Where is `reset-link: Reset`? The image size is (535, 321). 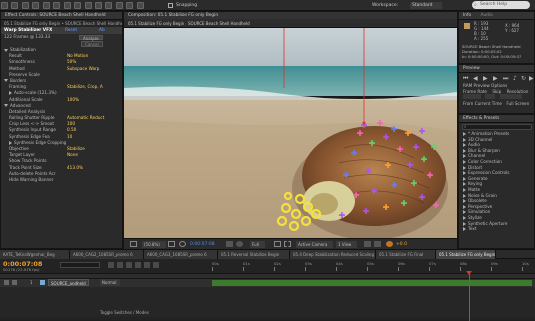
reset-link: Reset is located at coordinates (71, 30).